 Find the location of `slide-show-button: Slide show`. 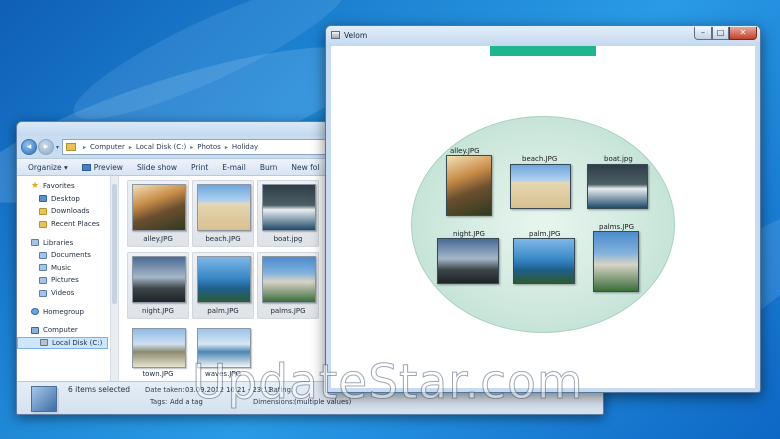

slide-show-button: Slide show is located at coordinates (157, 167).